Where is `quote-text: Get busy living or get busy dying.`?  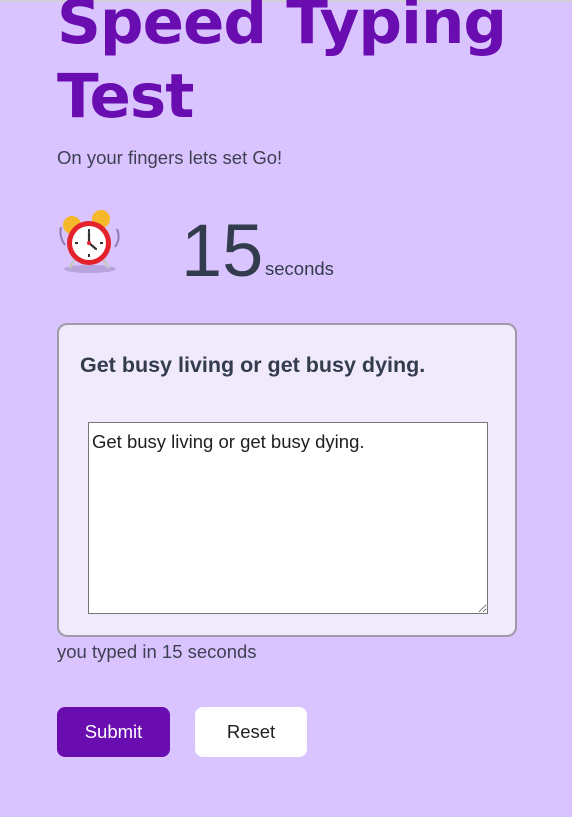 quote-text: Get busy living or get busy dying. is located at coordinates (253, 365).